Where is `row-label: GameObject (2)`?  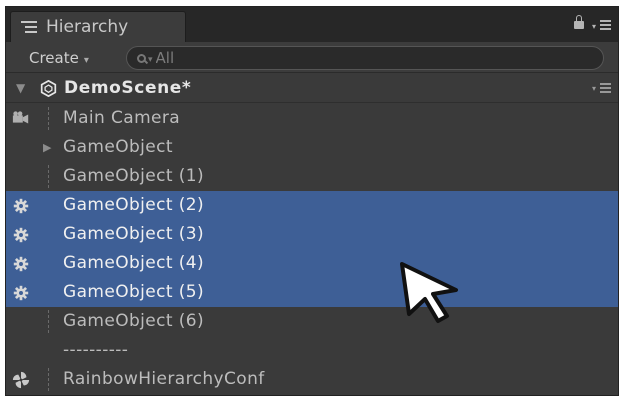
row-label: GameObject (2) is located at coordinates (134, 205).